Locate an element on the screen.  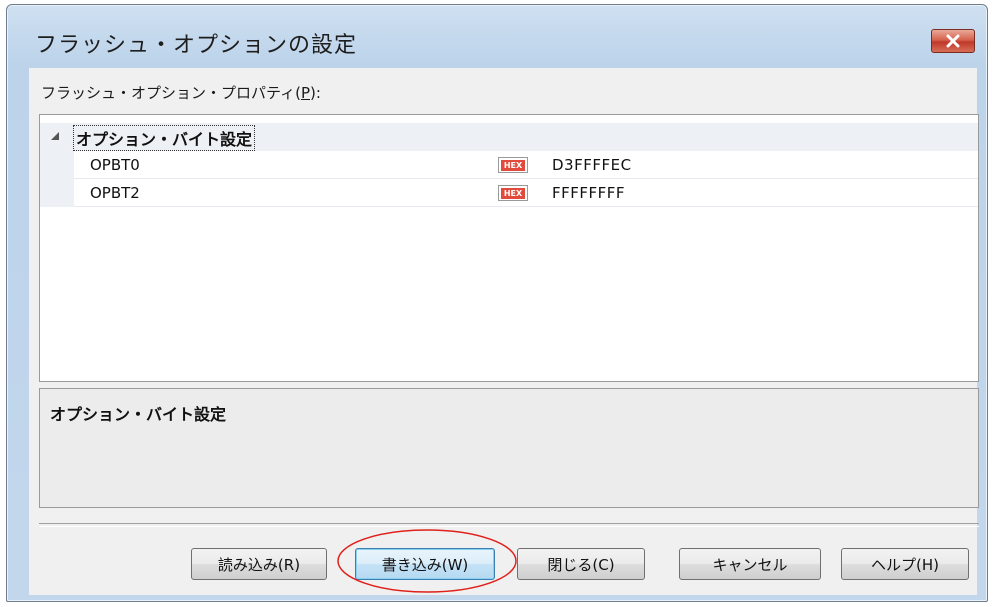
help-button: ヘルプ(H) is located at coordinates (905, 564).